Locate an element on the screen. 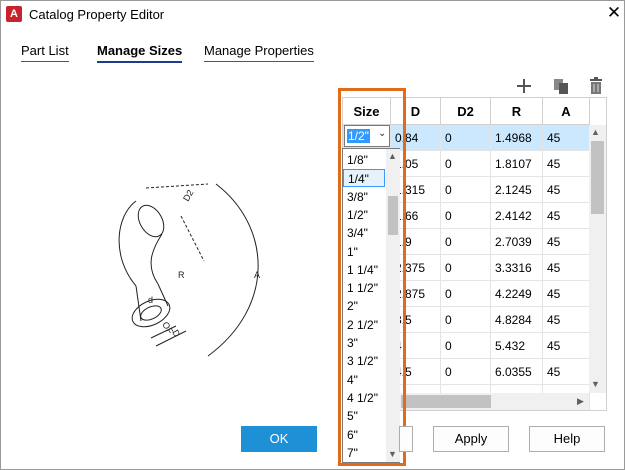  cell-r: 1.8107 is located at coordinates (517, 164).